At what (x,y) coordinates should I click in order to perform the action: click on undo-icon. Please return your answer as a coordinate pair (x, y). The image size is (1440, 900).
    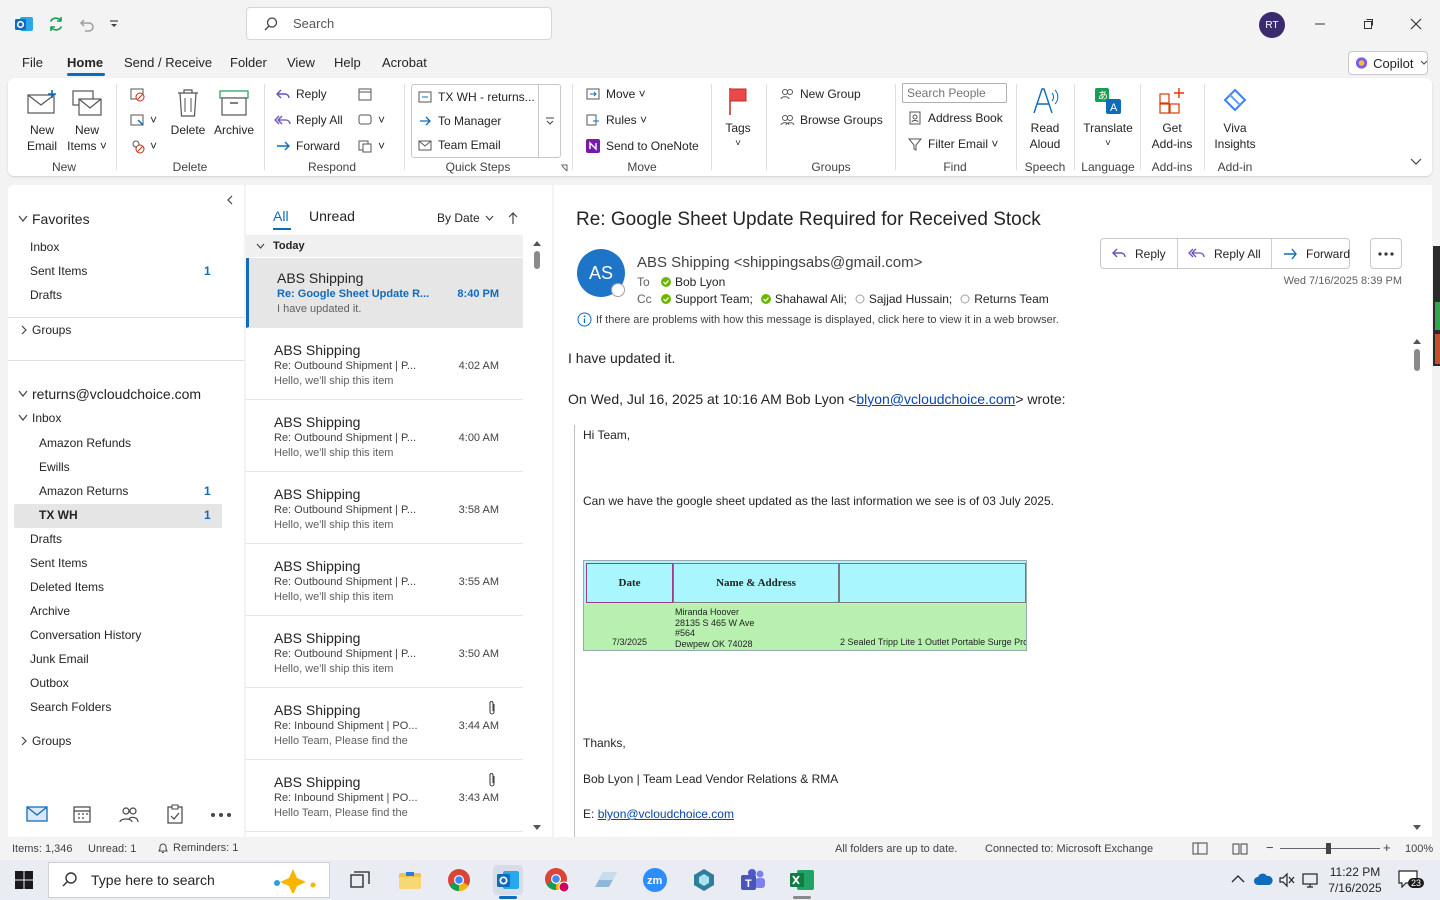
    Looking at the image, I should click on (86, 24).